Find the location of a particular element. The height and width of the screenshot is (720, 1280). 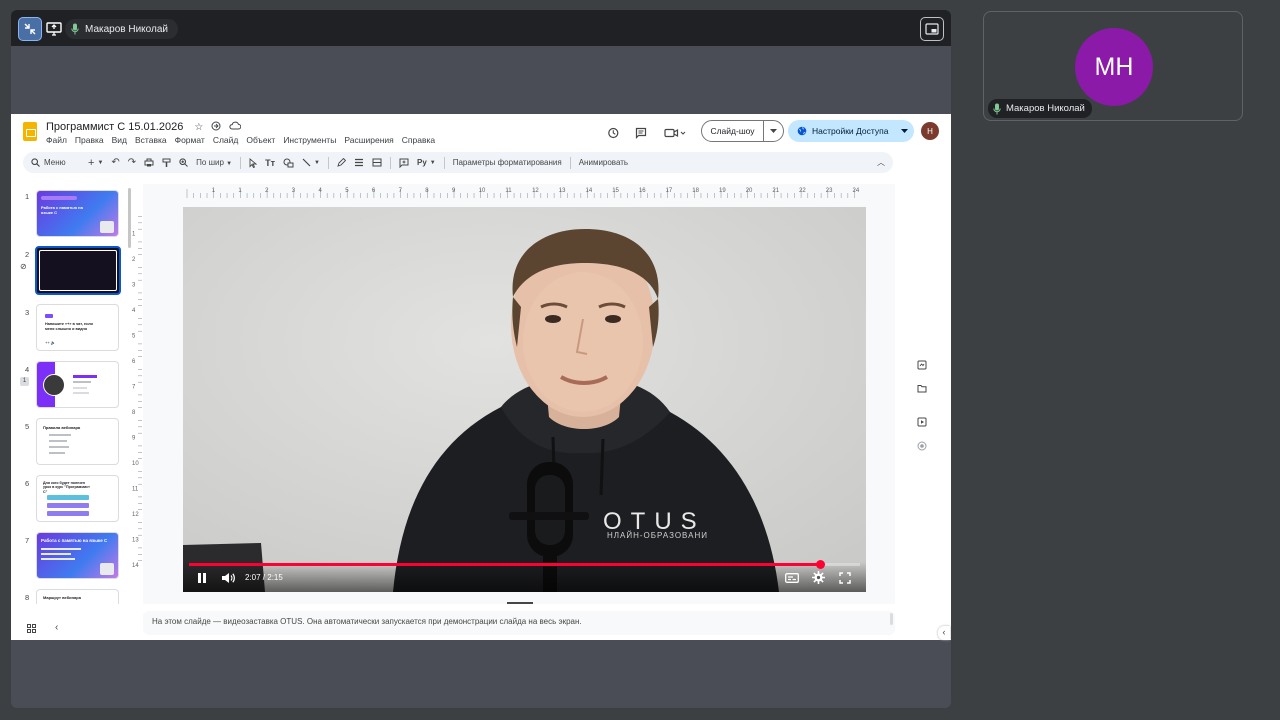

record-icon is located at coordinates (922, 446).